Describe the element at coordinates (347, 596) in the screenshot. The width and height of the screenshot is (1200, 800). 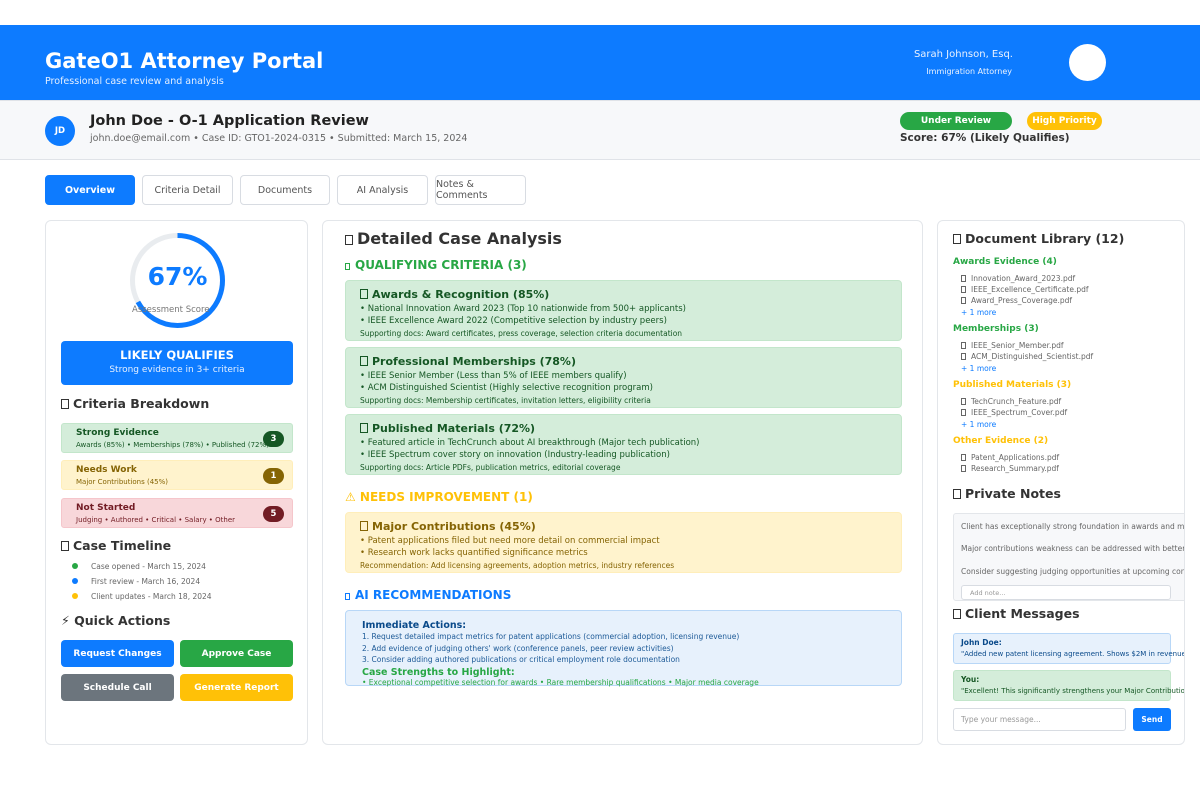
I see `robot-icon` at that location.